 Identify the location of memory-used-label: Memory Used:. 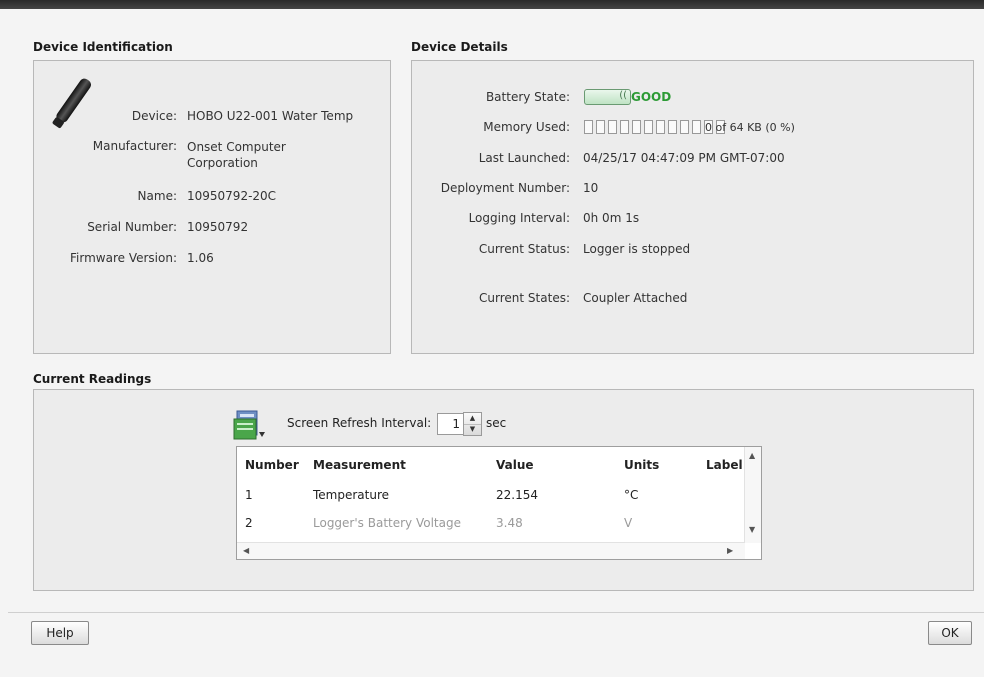
(526, 127).